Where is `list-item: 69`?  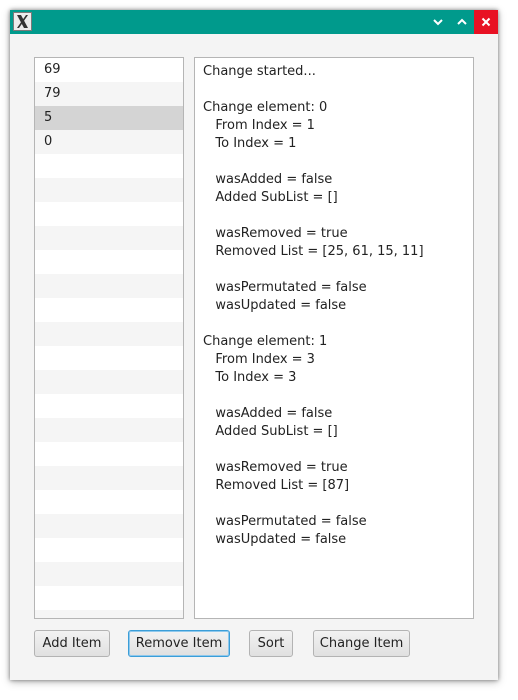
list-item: 69 is located at coordinates (109, 70).